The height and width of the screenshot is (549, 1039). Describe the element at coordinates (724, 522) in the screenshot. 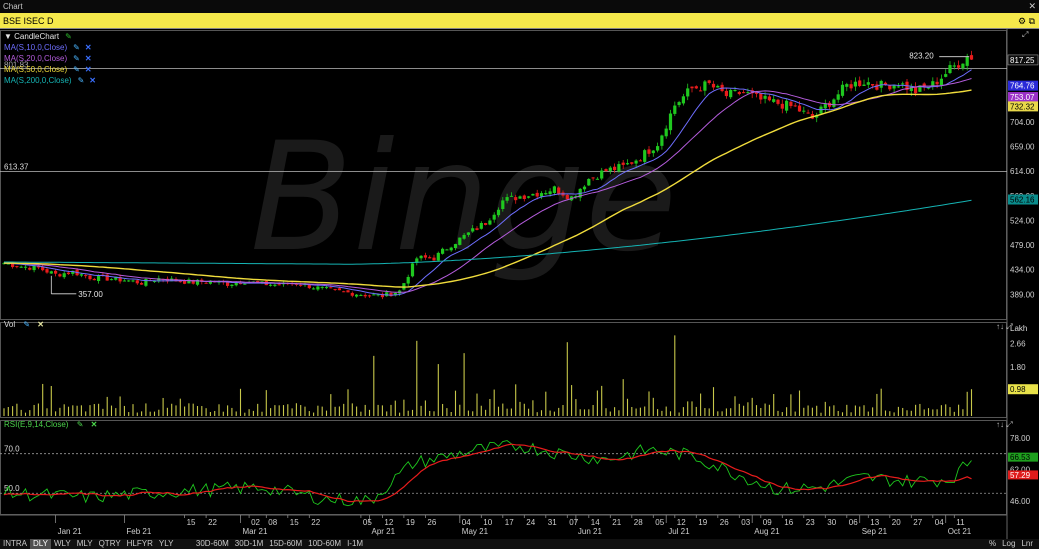

I see `x-axis-label: 26` at that location.